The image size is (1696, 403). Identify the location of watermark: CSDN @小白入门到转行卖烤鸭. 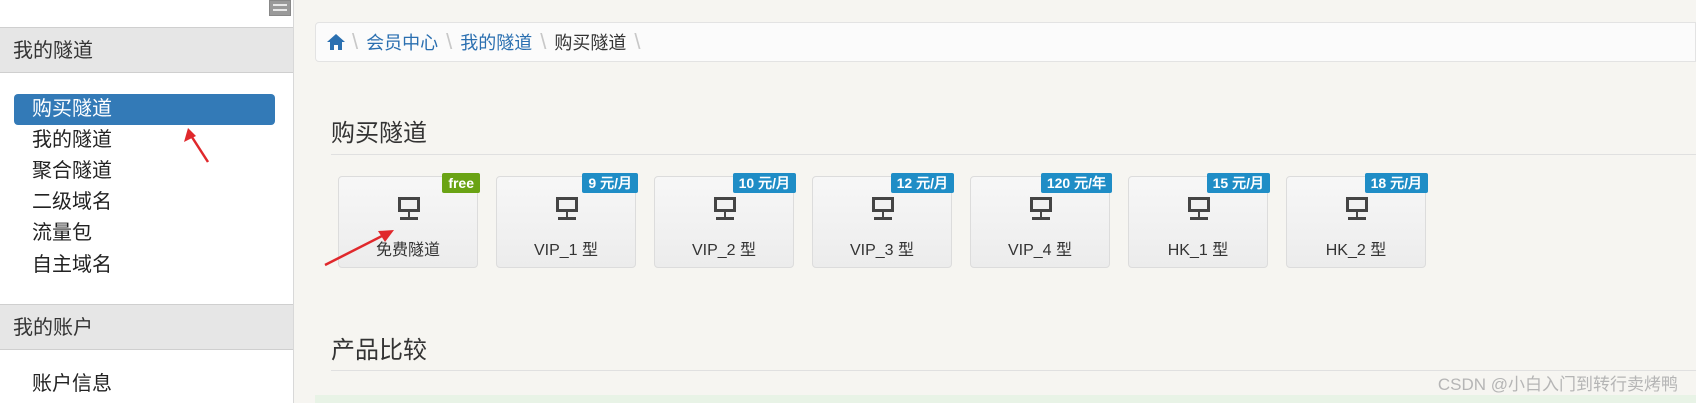
(1557, 384).